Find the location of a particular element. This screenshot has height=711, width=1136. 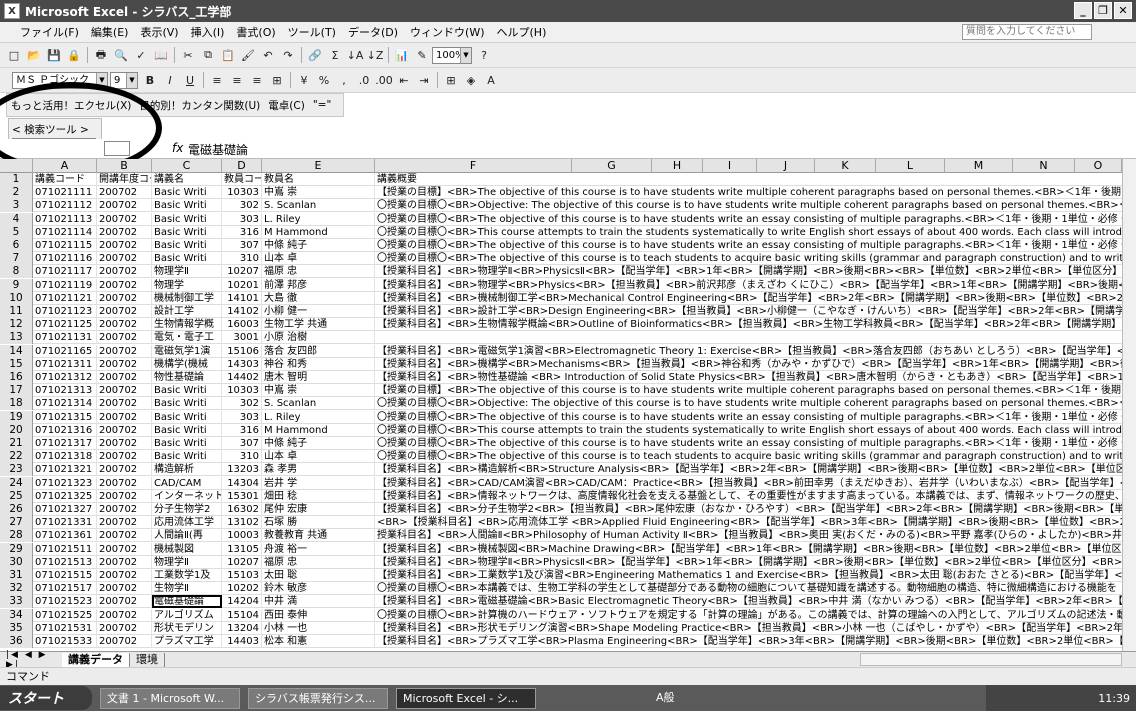

currency-icon: ¥ is located at coordinates (304, 80).